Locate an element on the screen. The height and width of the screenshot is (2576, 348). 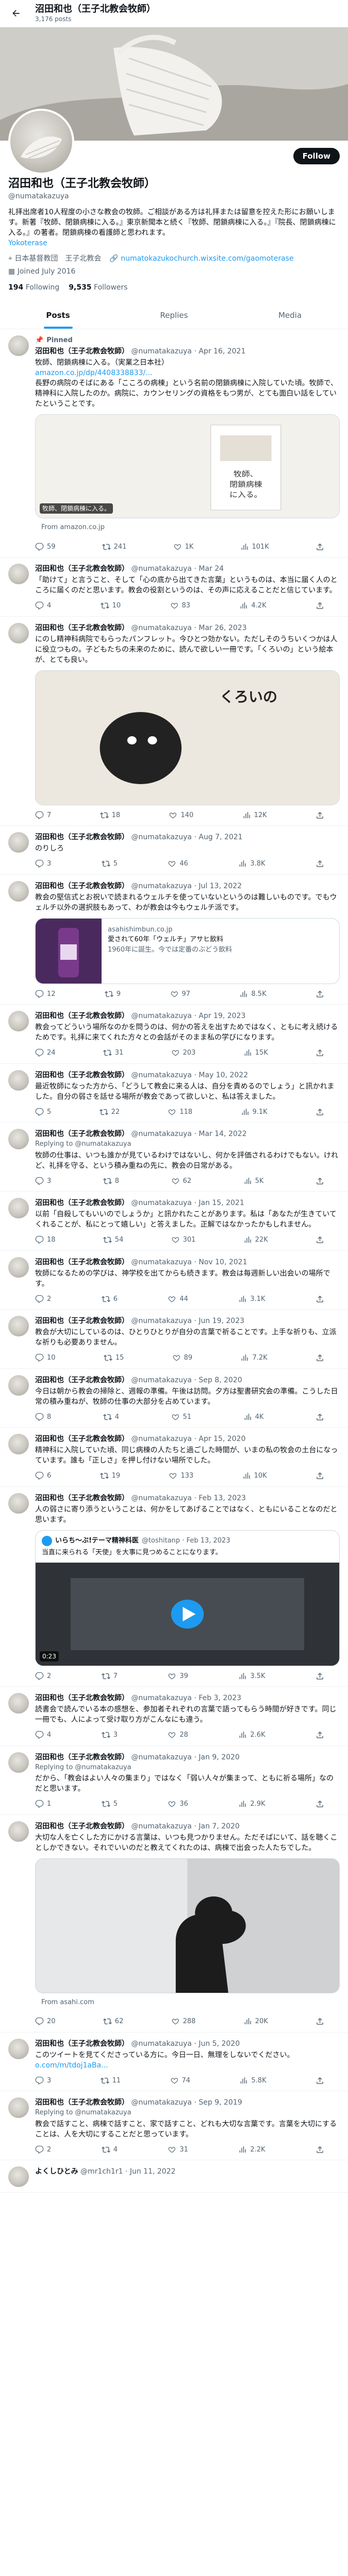
views-button: 5K is located at coordinates (253, 1181).